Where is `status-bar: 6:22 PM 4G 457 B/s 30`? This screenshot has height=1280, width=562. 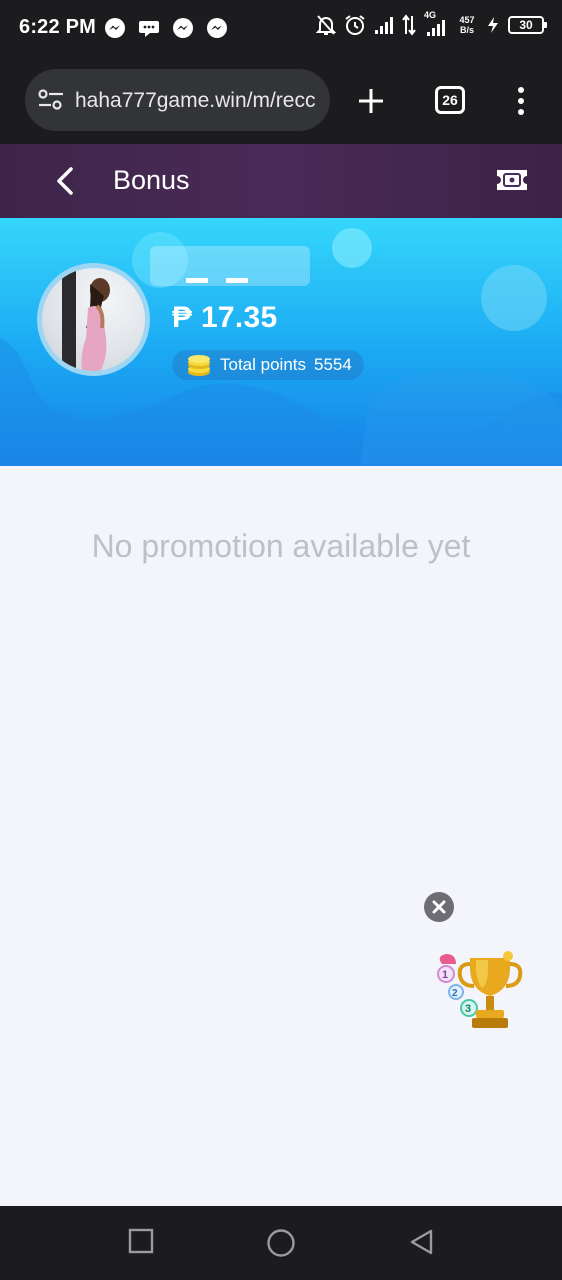
status-bar: 6:22 PM 4G 457 B/s 30 is located at coordinates (281, 29).